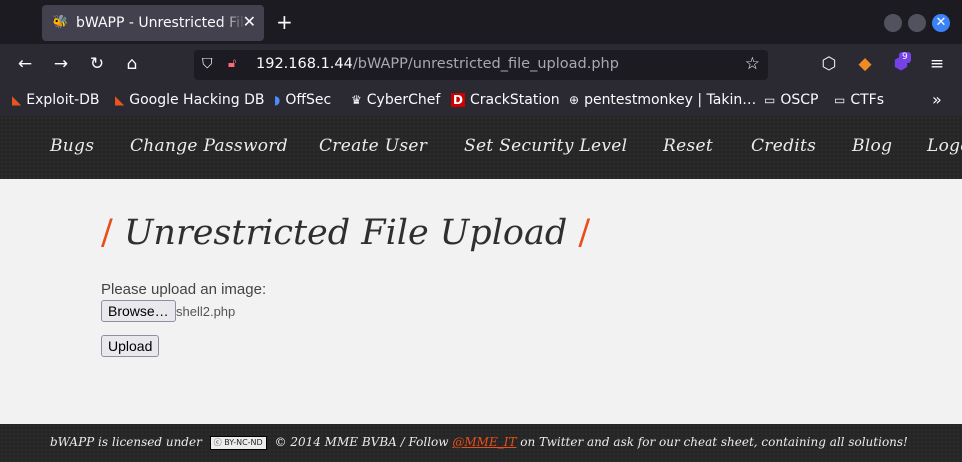 This screenshot has width=962, height=462. What do you see at coordinates (829, 64) in the screenshot?
I see `pocket-icon: ⬡` at bounding box center [829, 64].